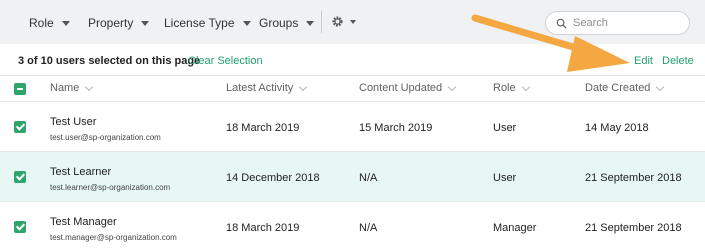 This screenshot has height=251, width=705. I want to click on date-created-cell: 14 May 2018, so click(617, 128).